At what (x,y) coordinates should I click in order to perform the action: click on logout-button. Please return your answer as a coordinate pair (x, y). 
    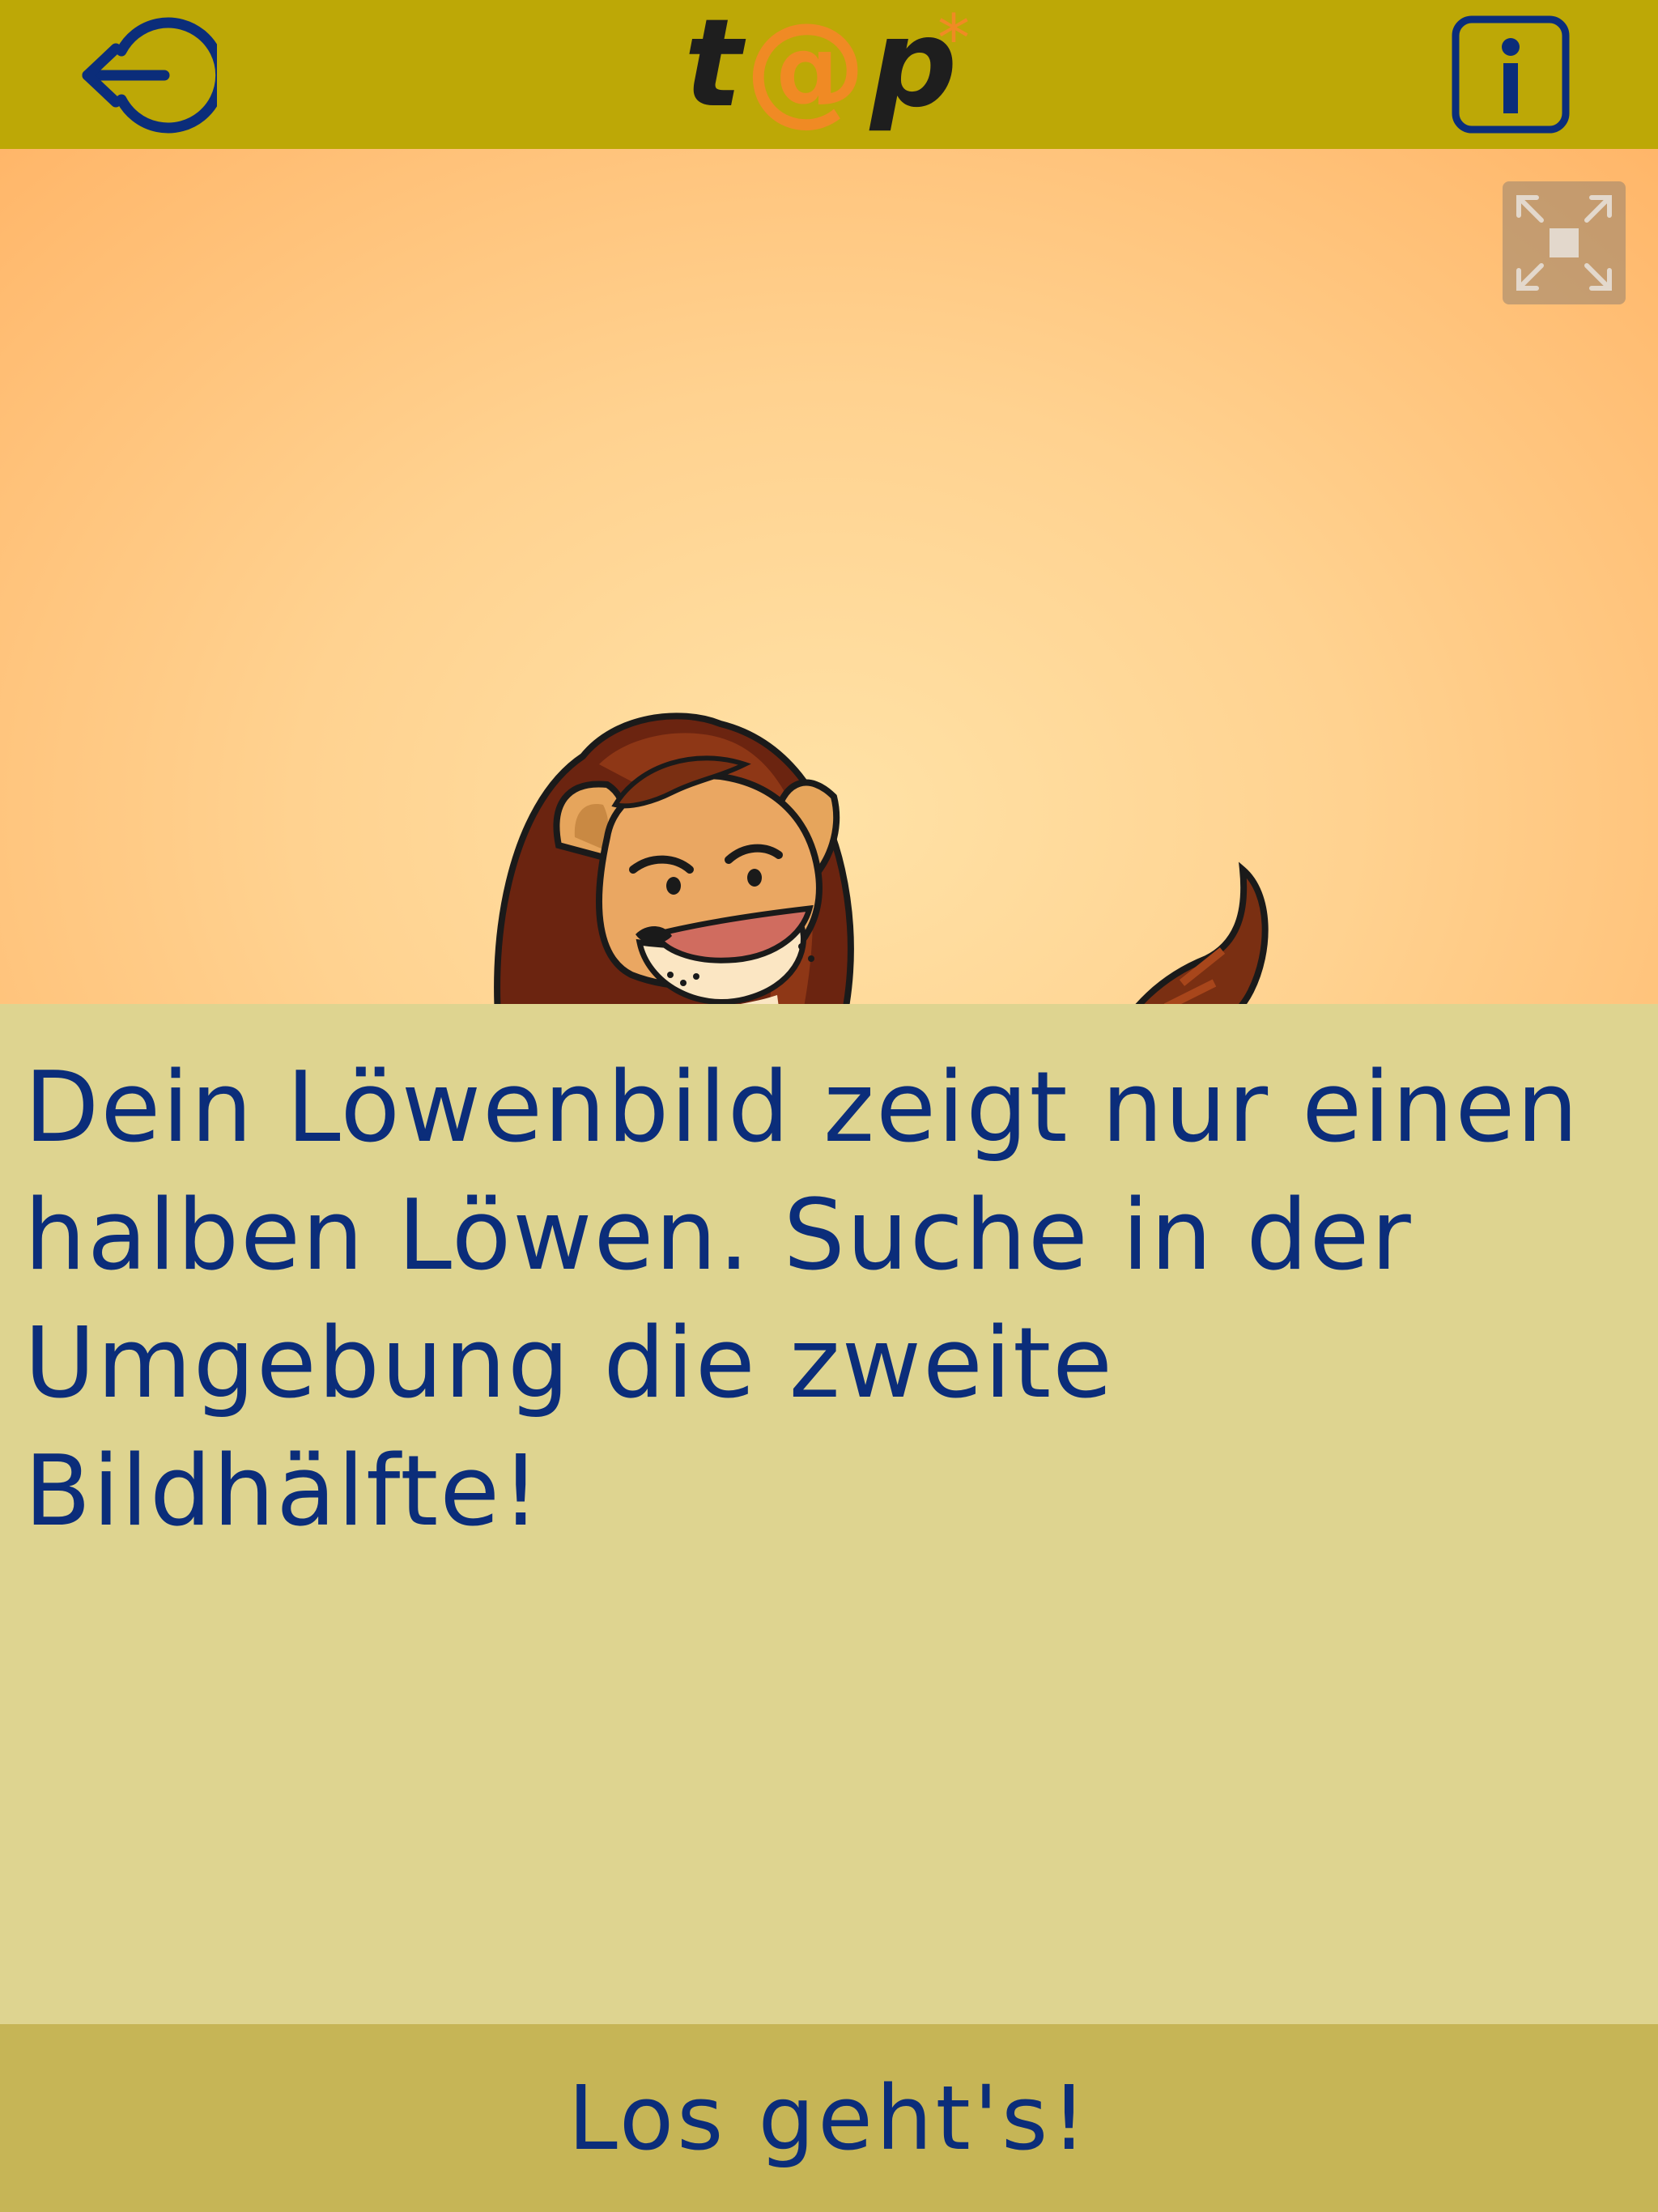
    Looking at the image, I should click on (153, 75).